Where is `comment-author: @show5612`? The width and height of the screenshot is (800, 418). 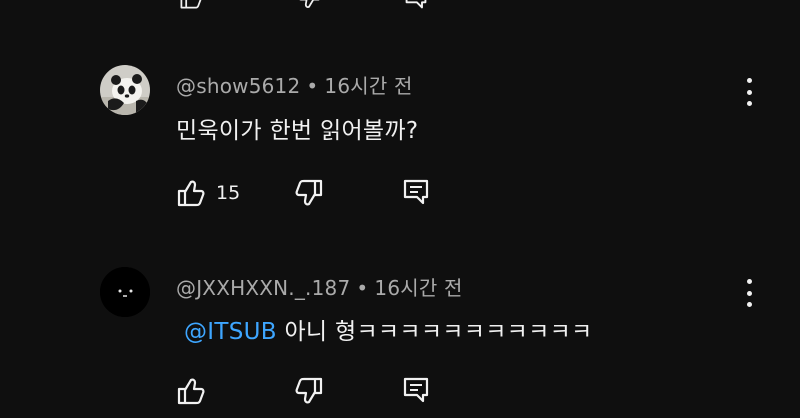 comment-author: @show5612 is located at coordinates (238, 86).